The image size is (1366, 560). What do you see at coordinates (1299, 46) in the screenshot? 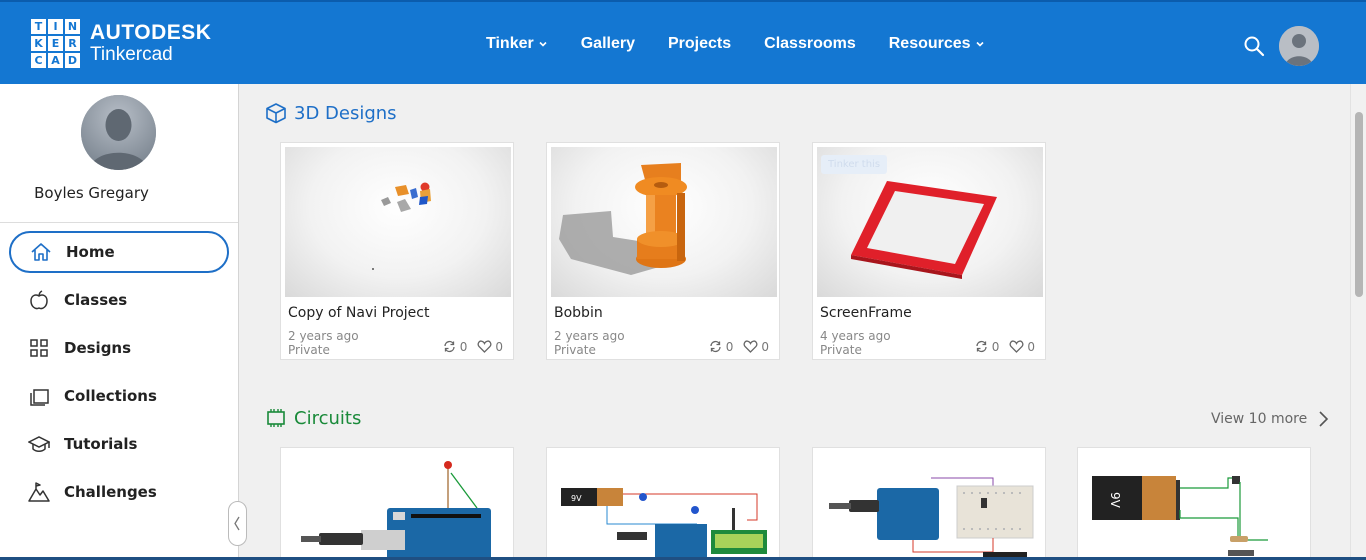
I see `user-avatar-icon` at bounding box center [1299, 46].